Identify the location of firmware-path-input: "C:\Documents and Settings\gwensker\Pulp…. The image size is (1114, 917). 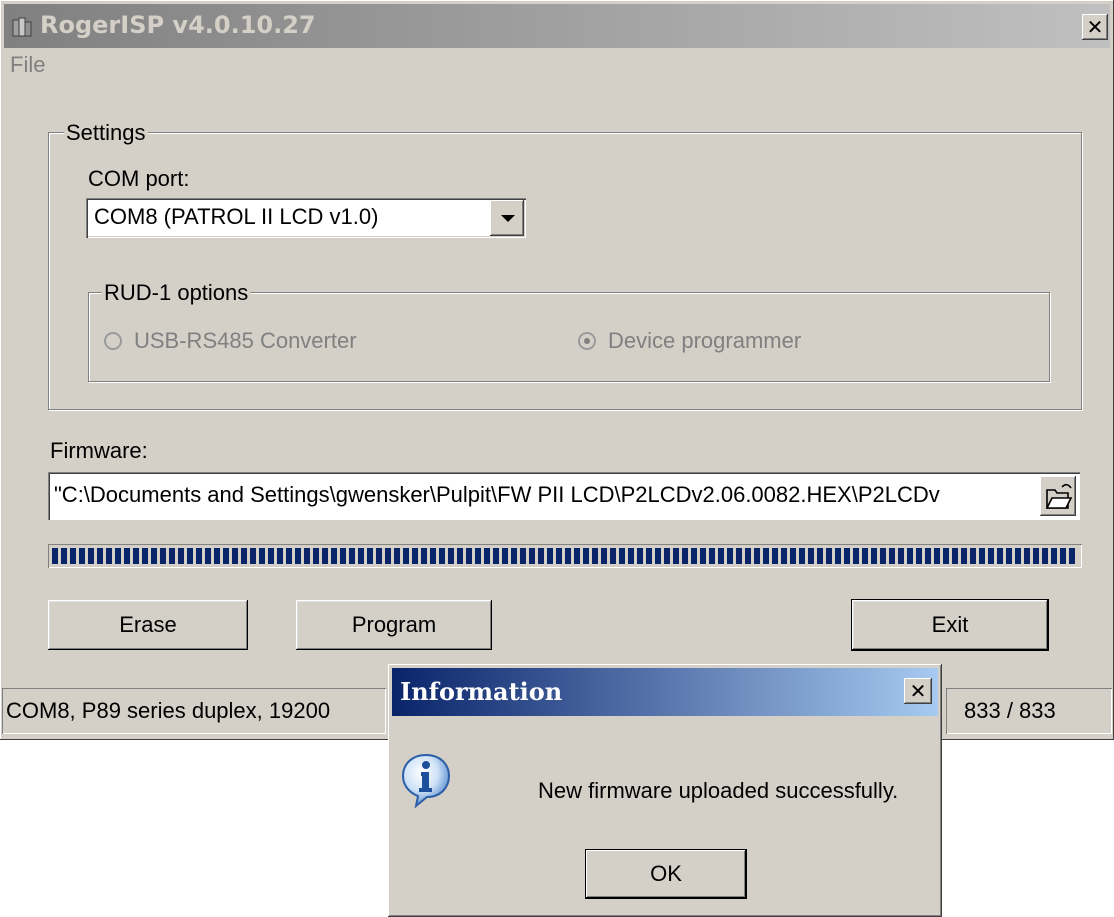
(564, 496).